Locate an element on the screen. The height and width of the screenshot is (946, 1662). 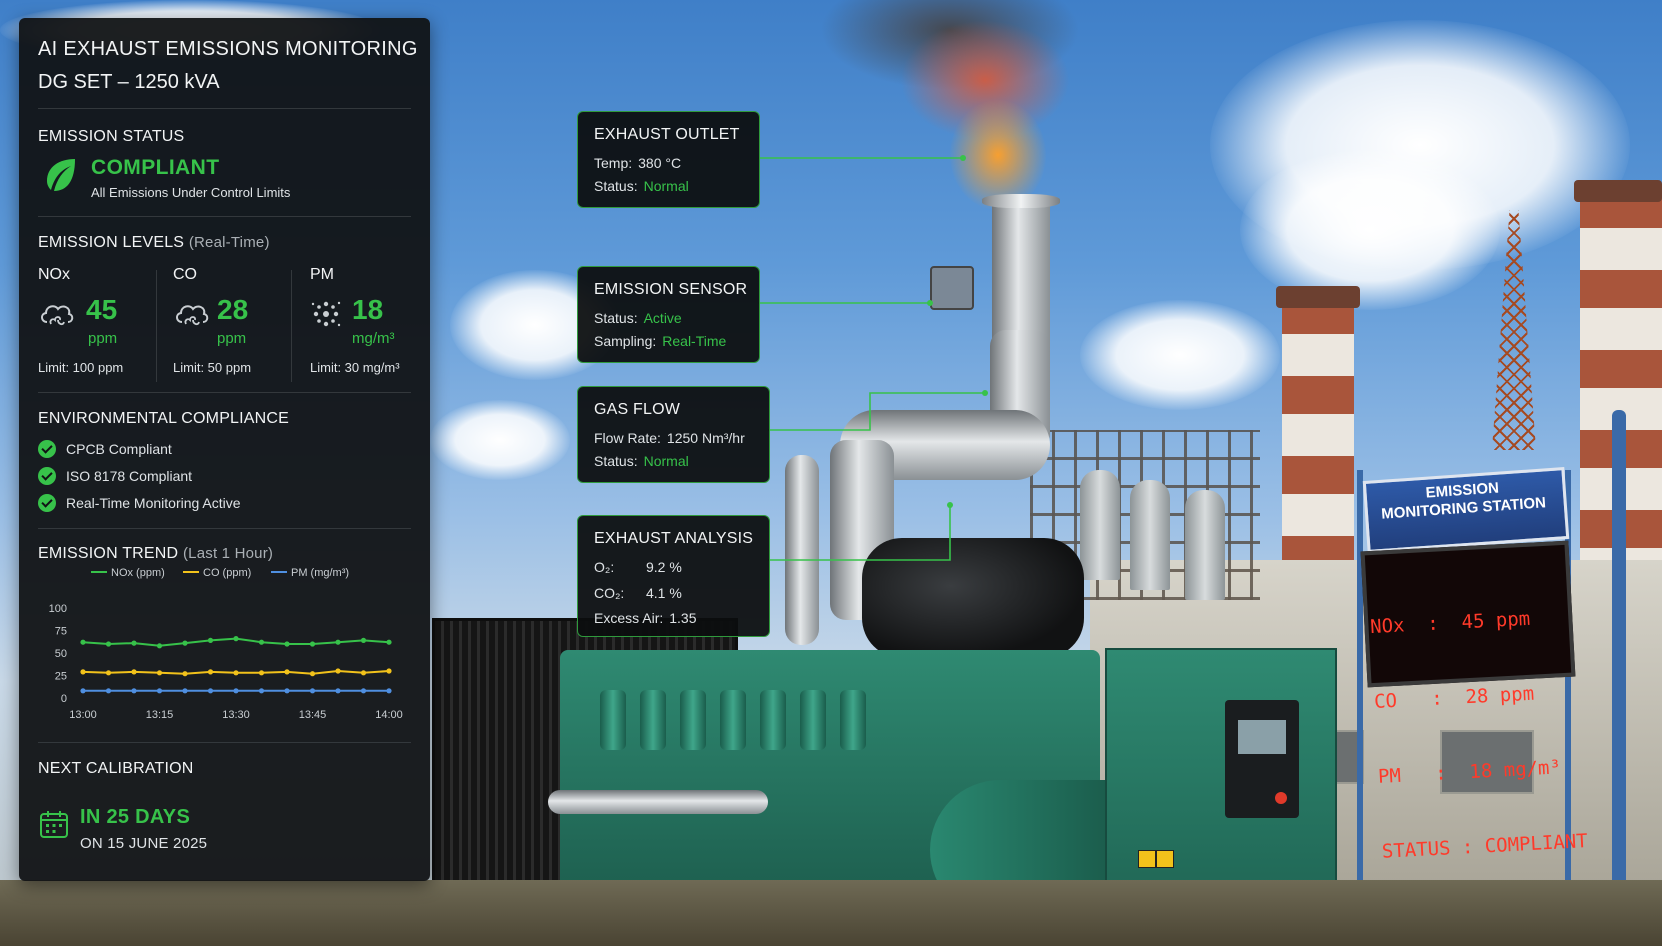
x-tick-label: 13:30 is located at coordinates (236, 715).